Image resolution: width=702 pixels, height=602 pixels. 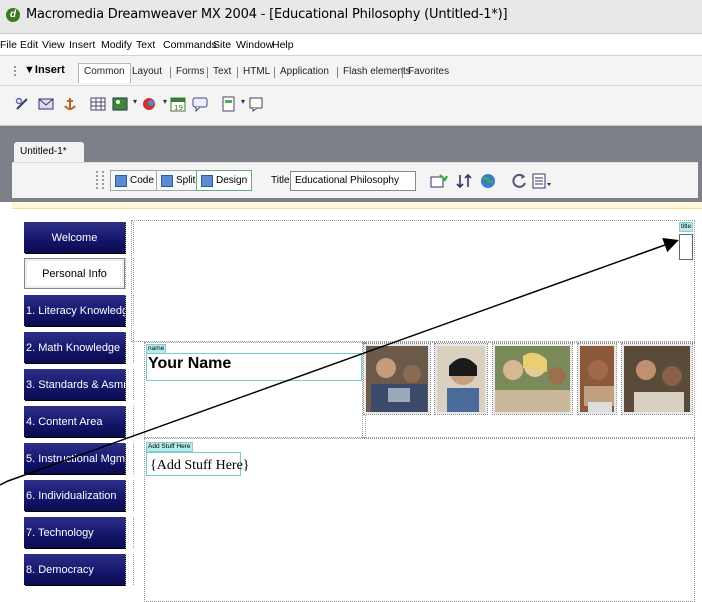 I want to click on menu-insert: Insert, so click(x=82, y=45).